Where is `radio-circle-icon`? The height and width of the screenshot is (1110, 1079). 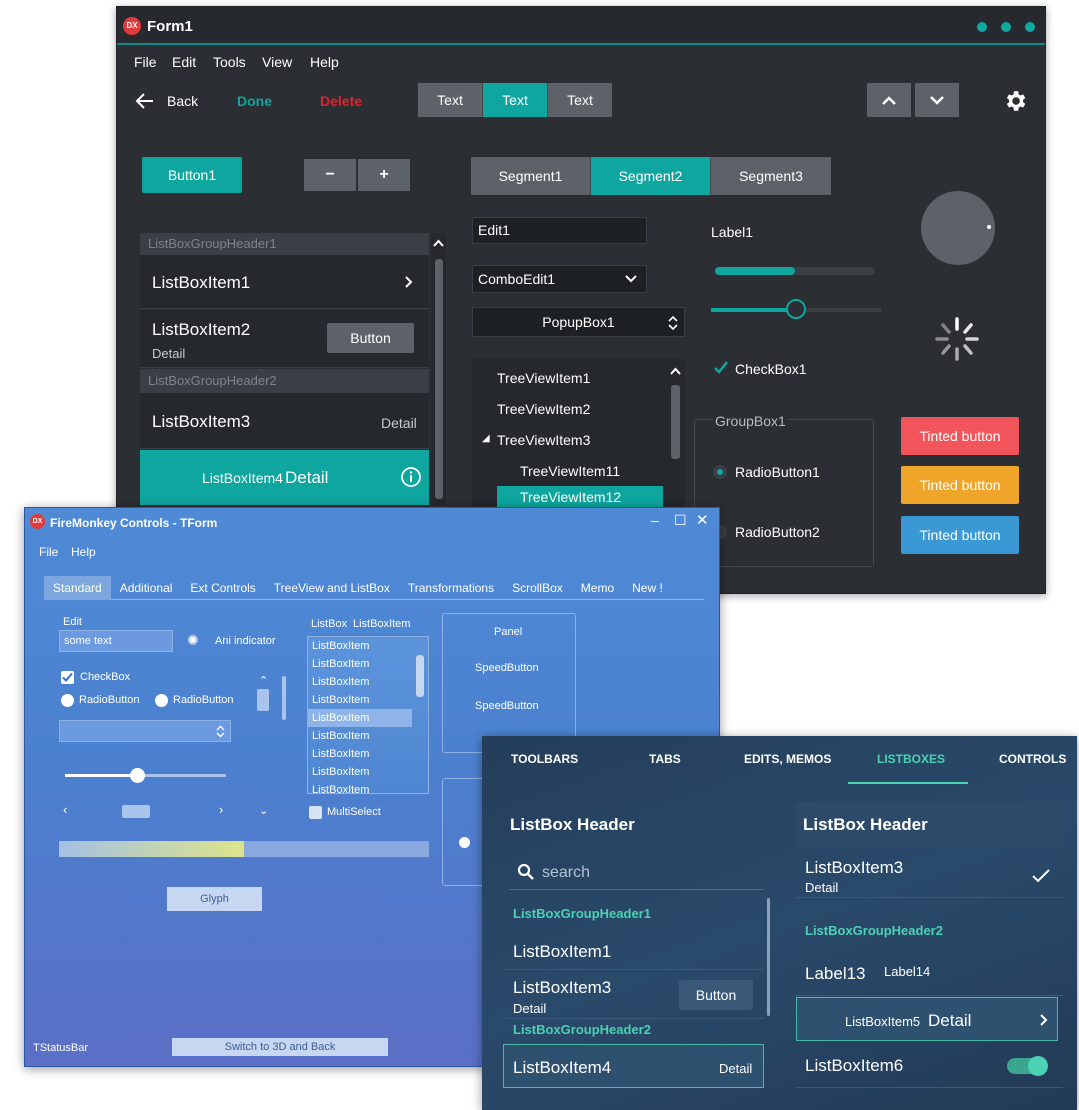
radio-circle-icon is located at coordinates (464, 842).